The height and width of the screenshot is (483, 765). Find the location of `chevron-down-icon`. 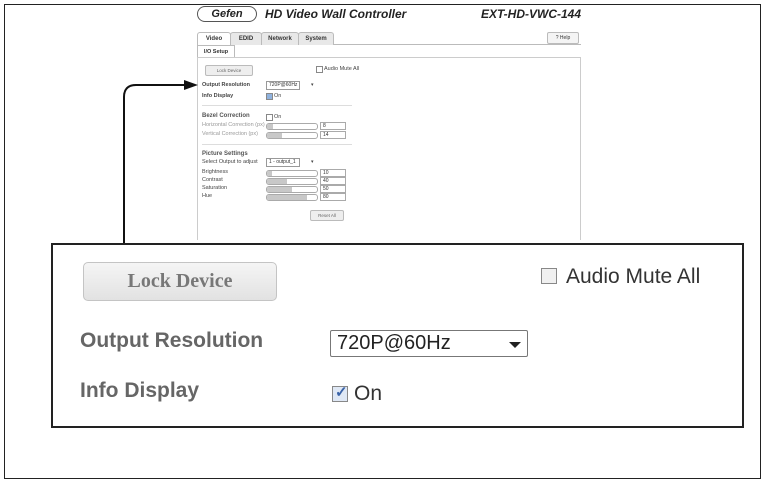

chevron-down-icon is located at coordinates (515, 345).